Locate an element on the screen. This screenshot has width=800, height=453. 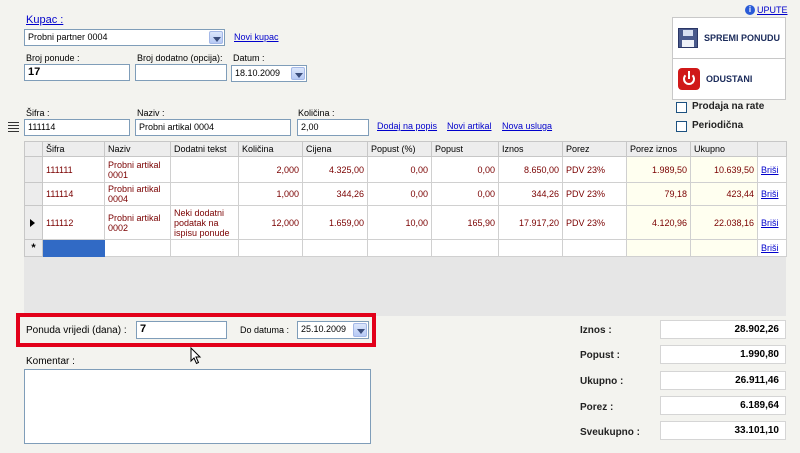
validity-days-input: 7 is located at coordinates (181, 330).